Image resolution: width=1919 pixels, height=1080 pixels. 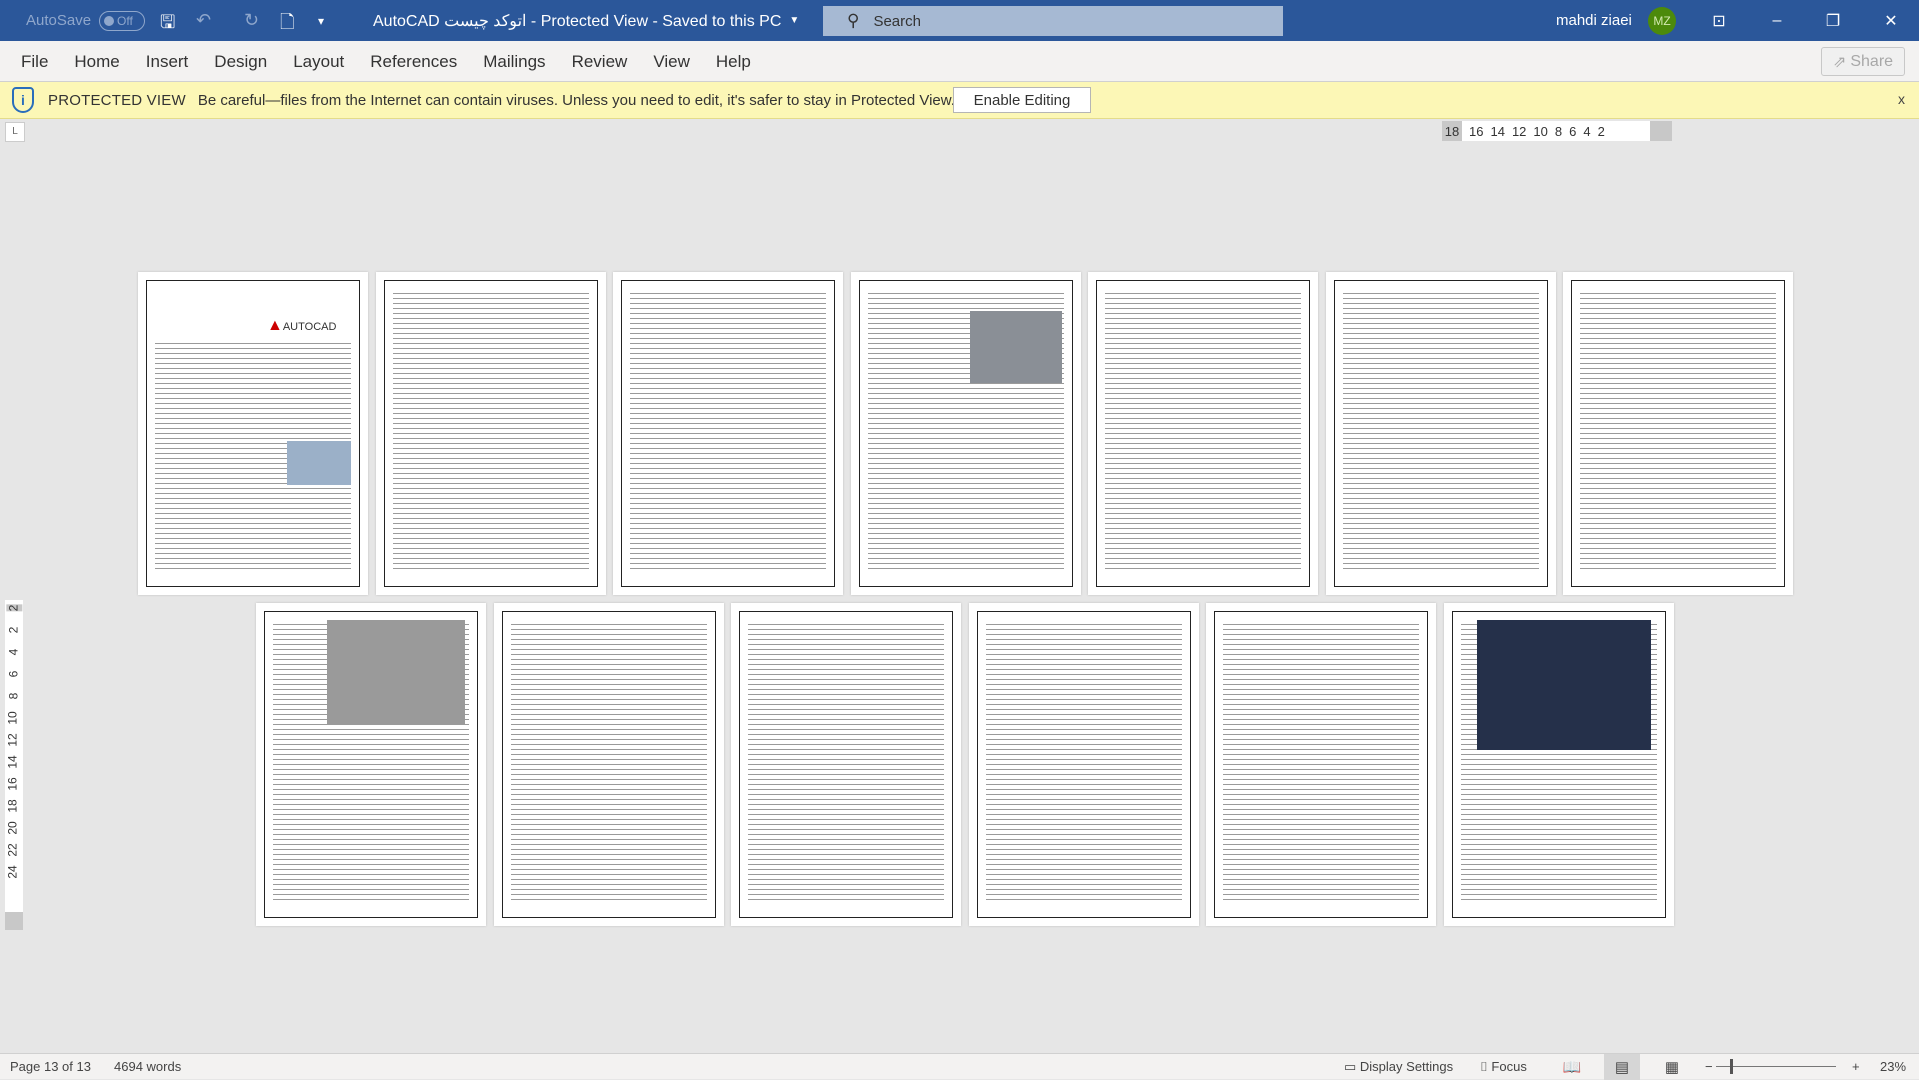 What do you see at coordinates (1509, 1066) in the screenshot?
I see `focus-label: Focus` at bounding box center [1509, 1066].